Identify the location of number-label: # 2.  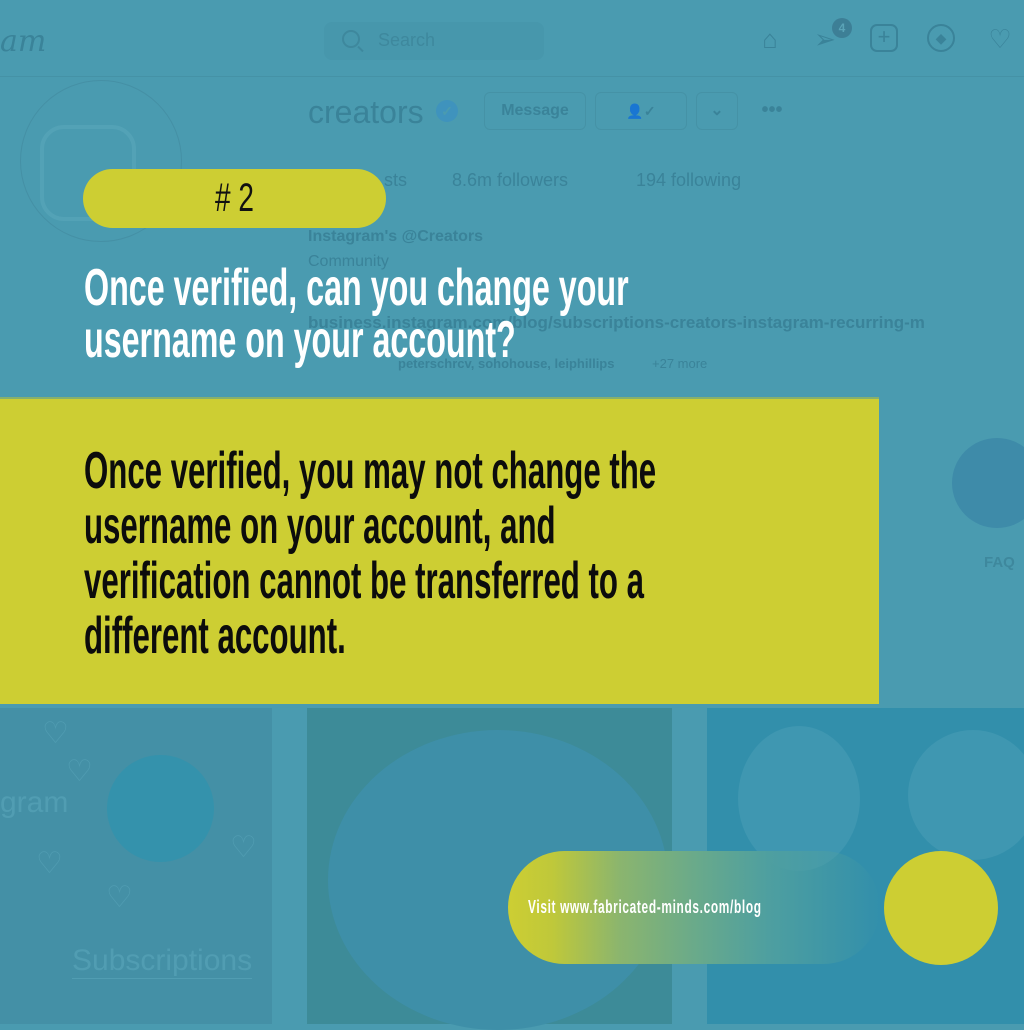
(234, 198).